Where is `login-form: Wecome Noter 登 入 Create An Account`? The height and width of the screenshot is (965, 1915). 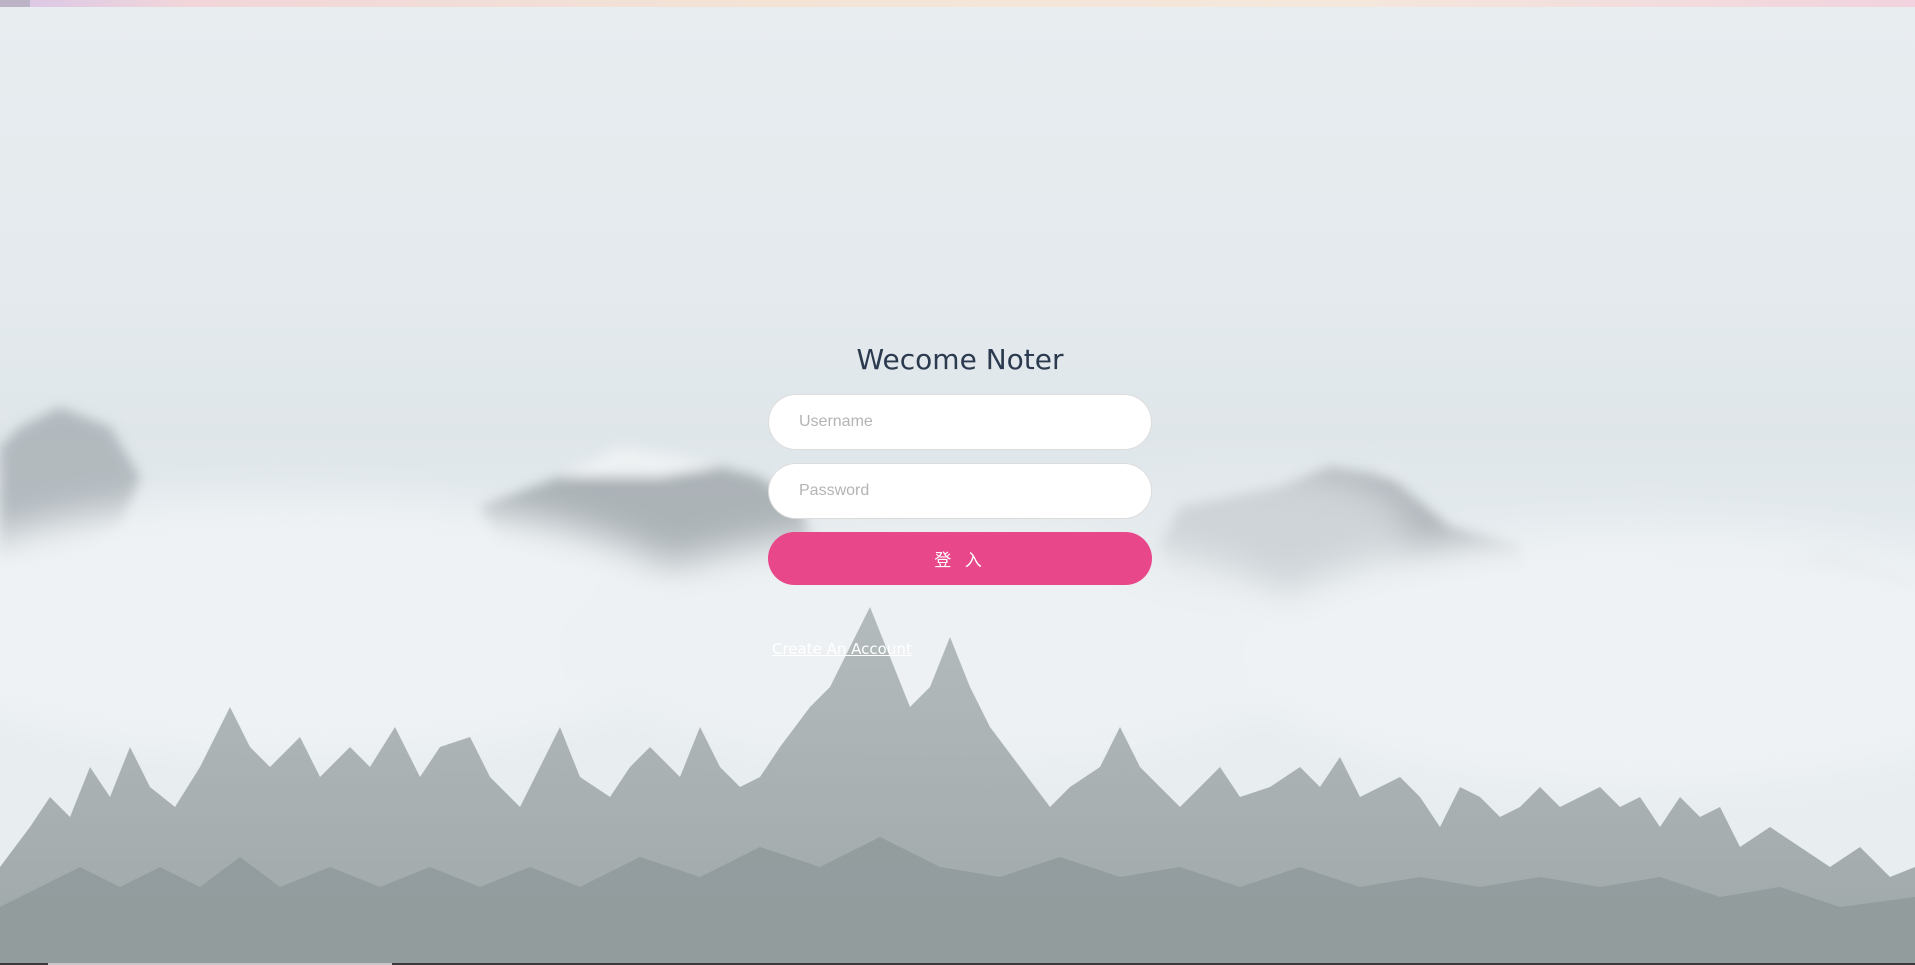 login-form: Wecome Noter 登 入 Create An Account is located at coordinates (960, 498).